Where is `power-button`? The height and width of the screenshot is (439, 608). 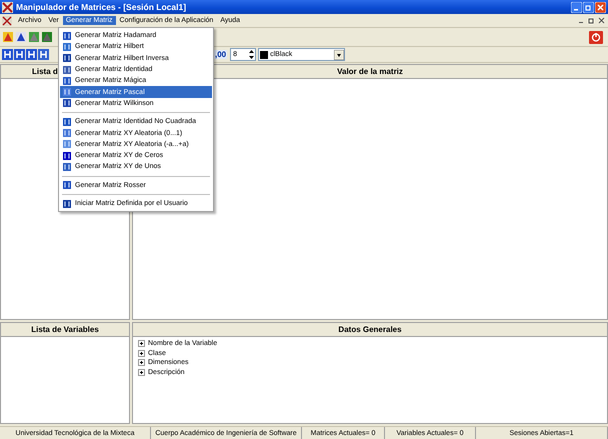 power-button is located at coordinates (596, 37).